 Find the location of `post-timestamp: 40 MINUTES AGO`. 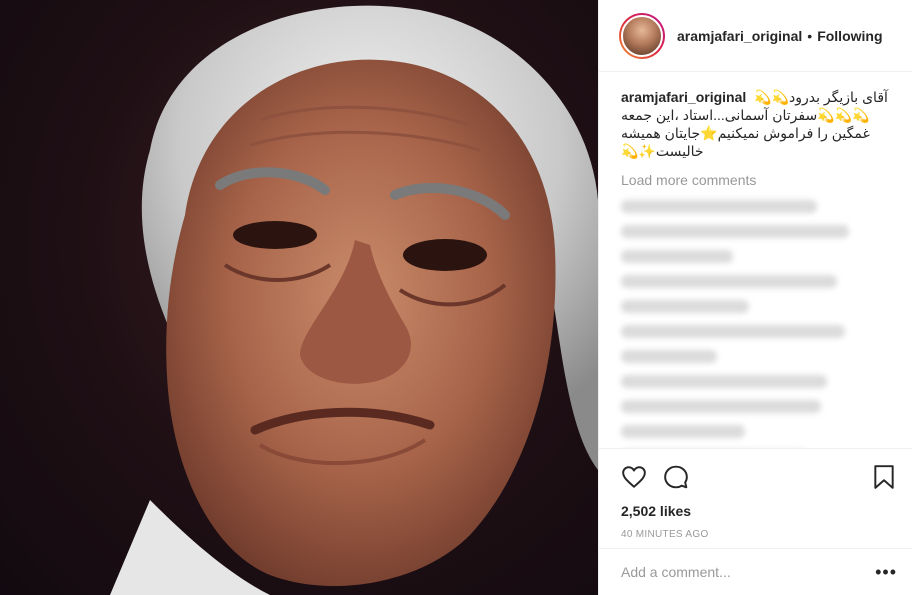

post-timestamp: 40 MINUTES AGO is located at coordinates (665, 534).